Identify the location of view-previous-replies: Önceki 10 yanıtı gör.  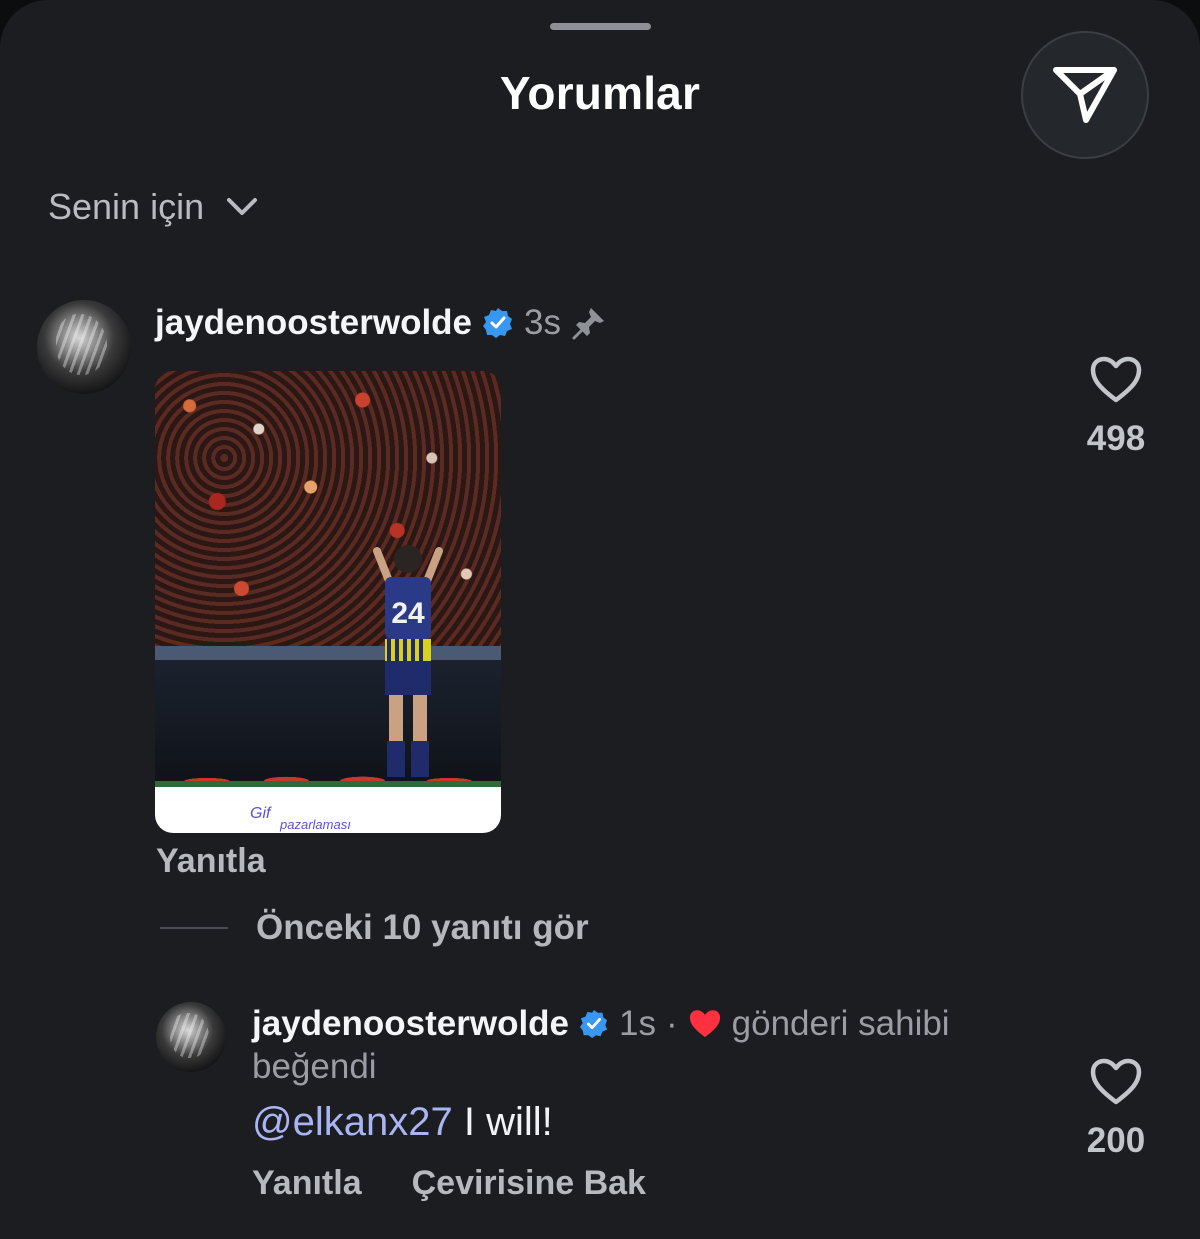
(374, 928).